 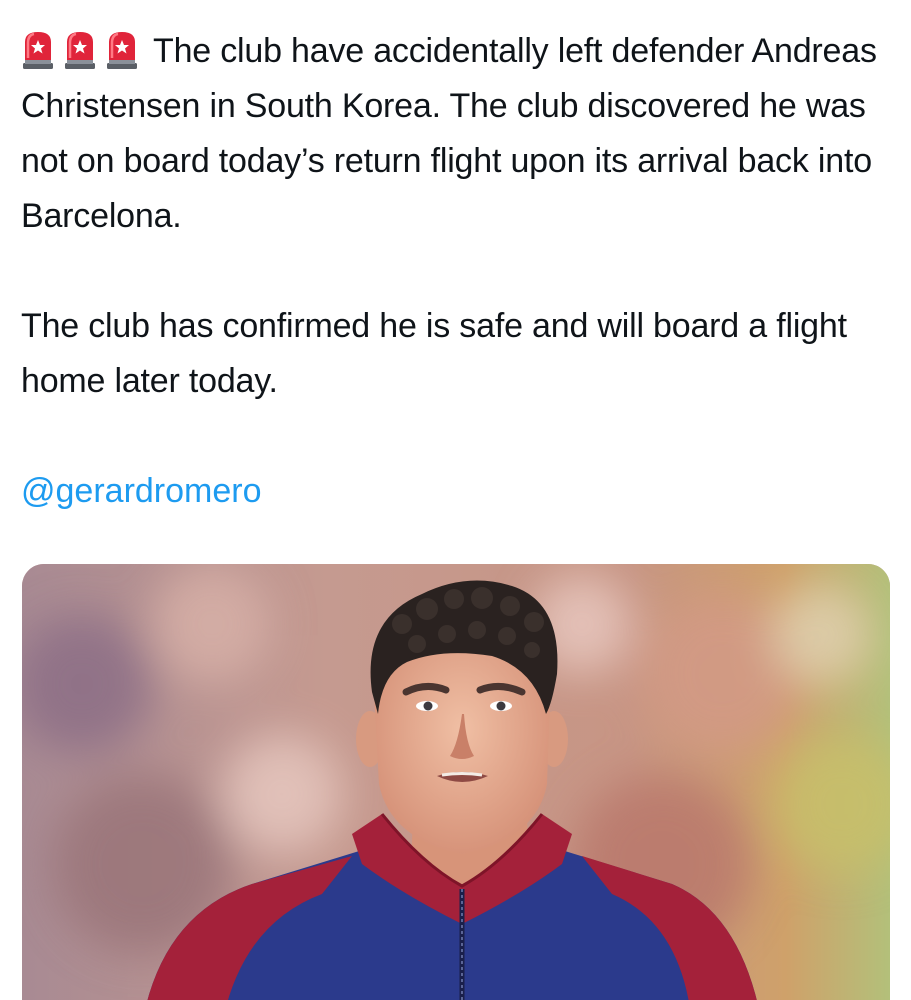 What do you see at coordinates (461, 491) in the screenshot?
I see `mention-link: @gerardromero` at bounding box center [461, 491].